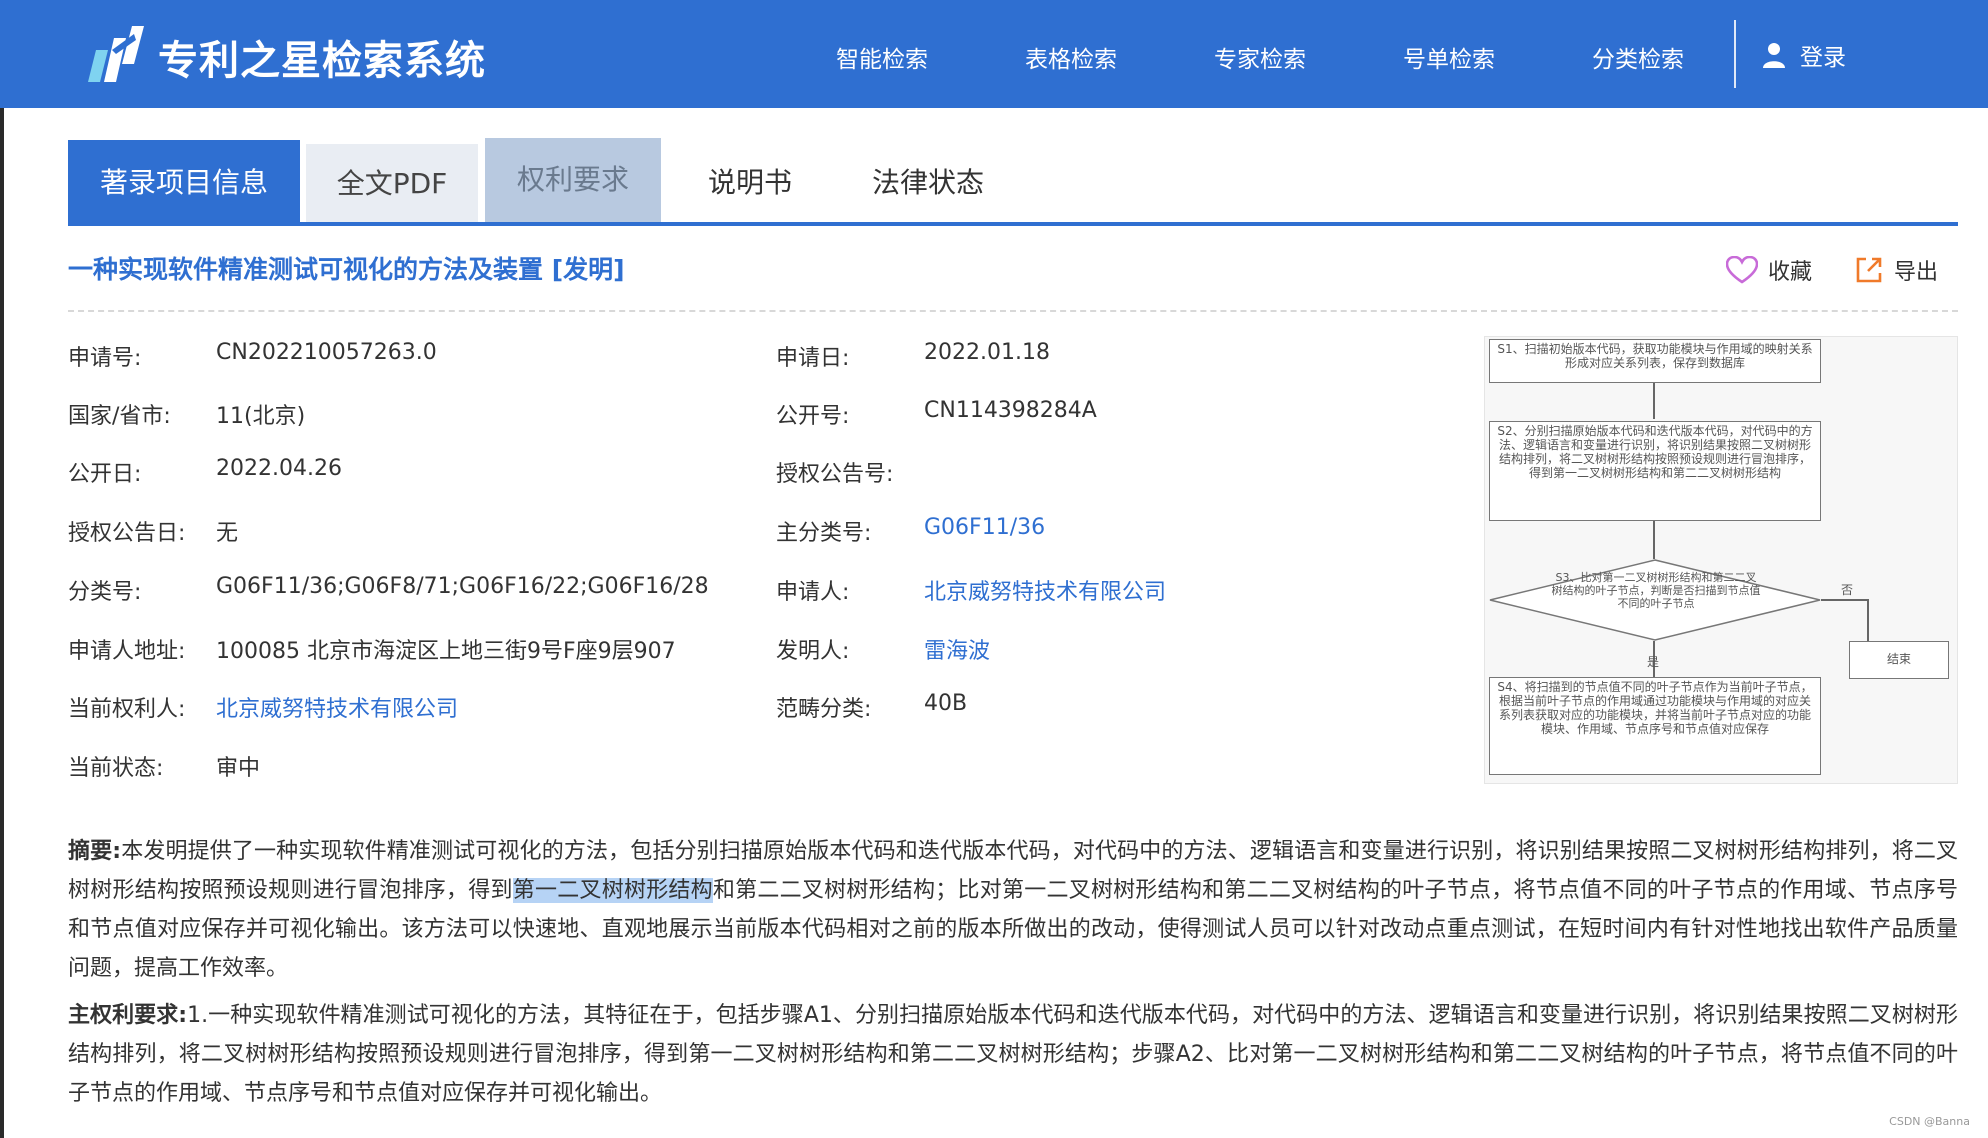 The width and height of the screenshot is (1988, 1138). What do you see at coordinates (128, 1015) in the screenshot?
I see `claim-label: 主权利要求:` at bounding box center [128, 1015].